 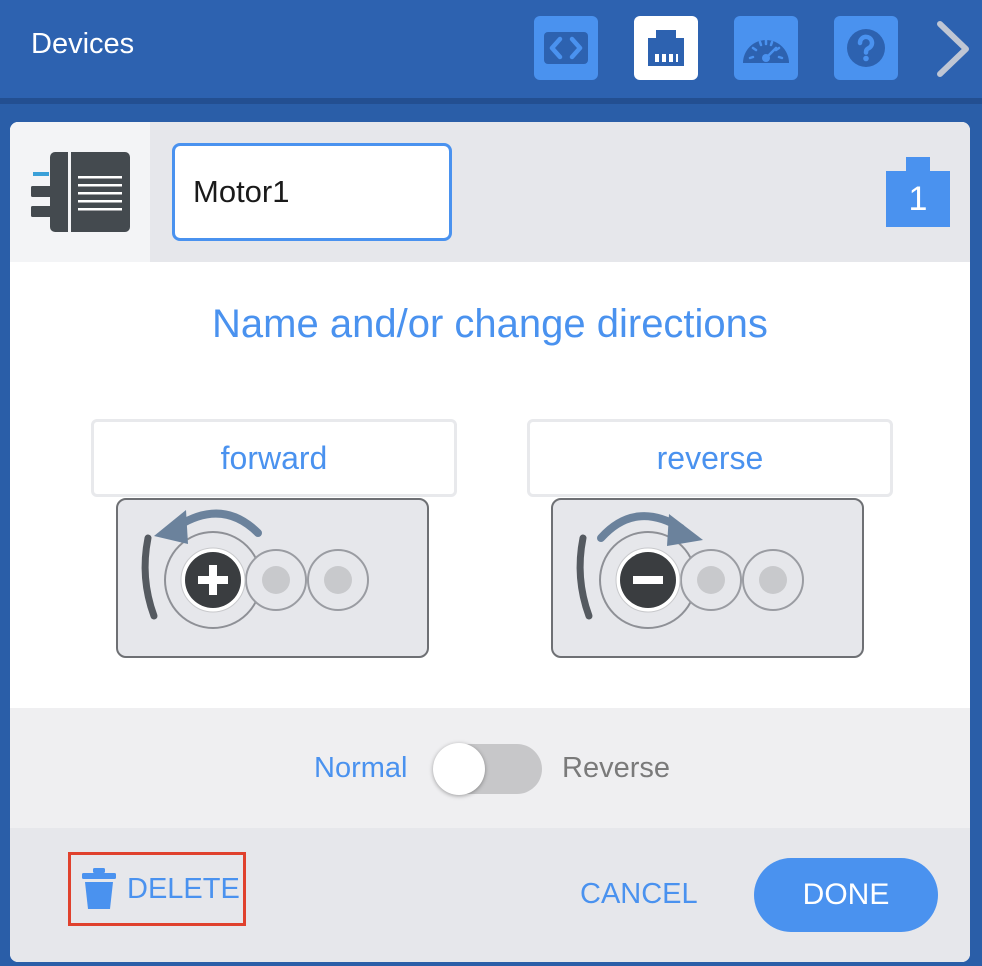 I want to click on top-bar: Devices, so click(x=491, y=49).